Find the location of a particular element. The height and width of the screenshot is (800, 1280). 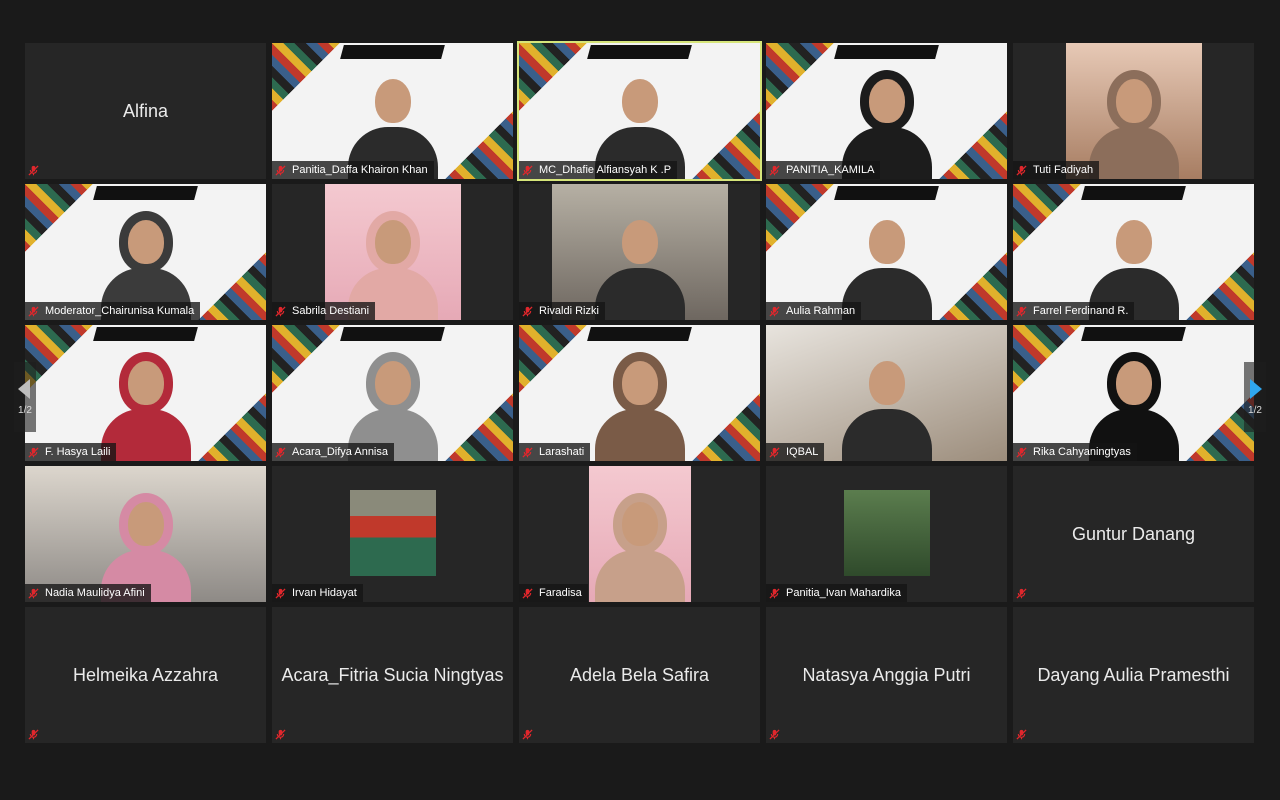

participant-name-label: MC_Dhafie Alfiansyah K .P is located at coordinates (605, 170).